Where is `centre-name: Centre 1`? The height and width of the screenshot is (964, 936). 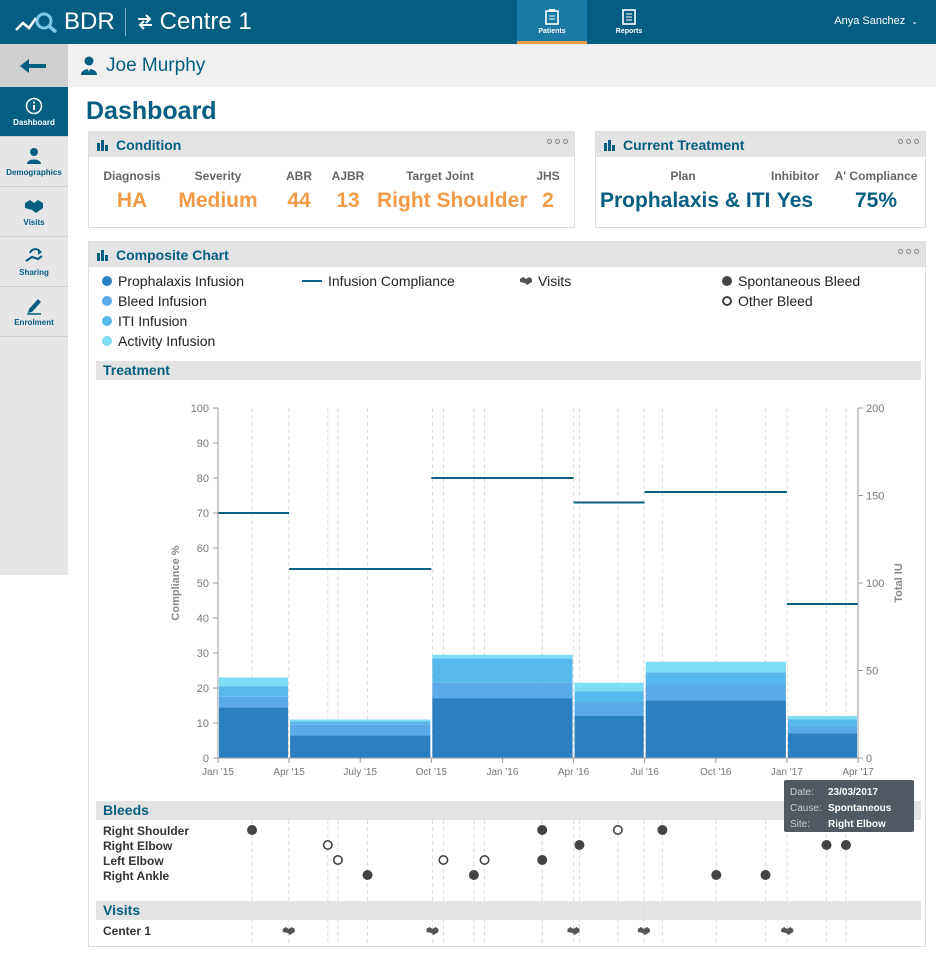
centre-name: Centre 1 is located at coordinates (205, 21).